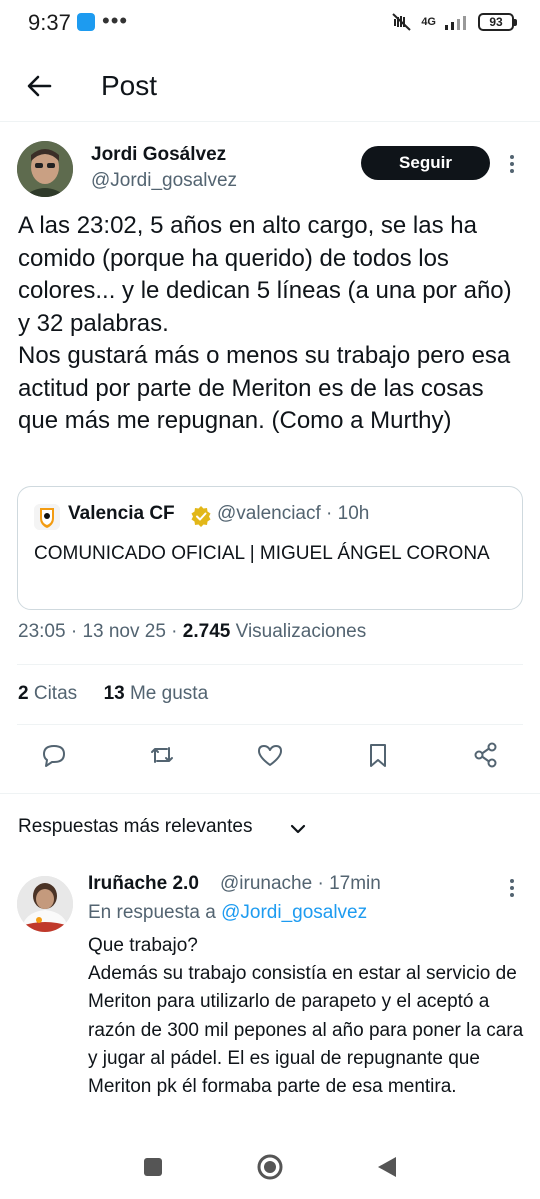  What do you see at coordinates (162, 755) in the screenshot?
I see `repost-icon` at bounding box center [162, 755].